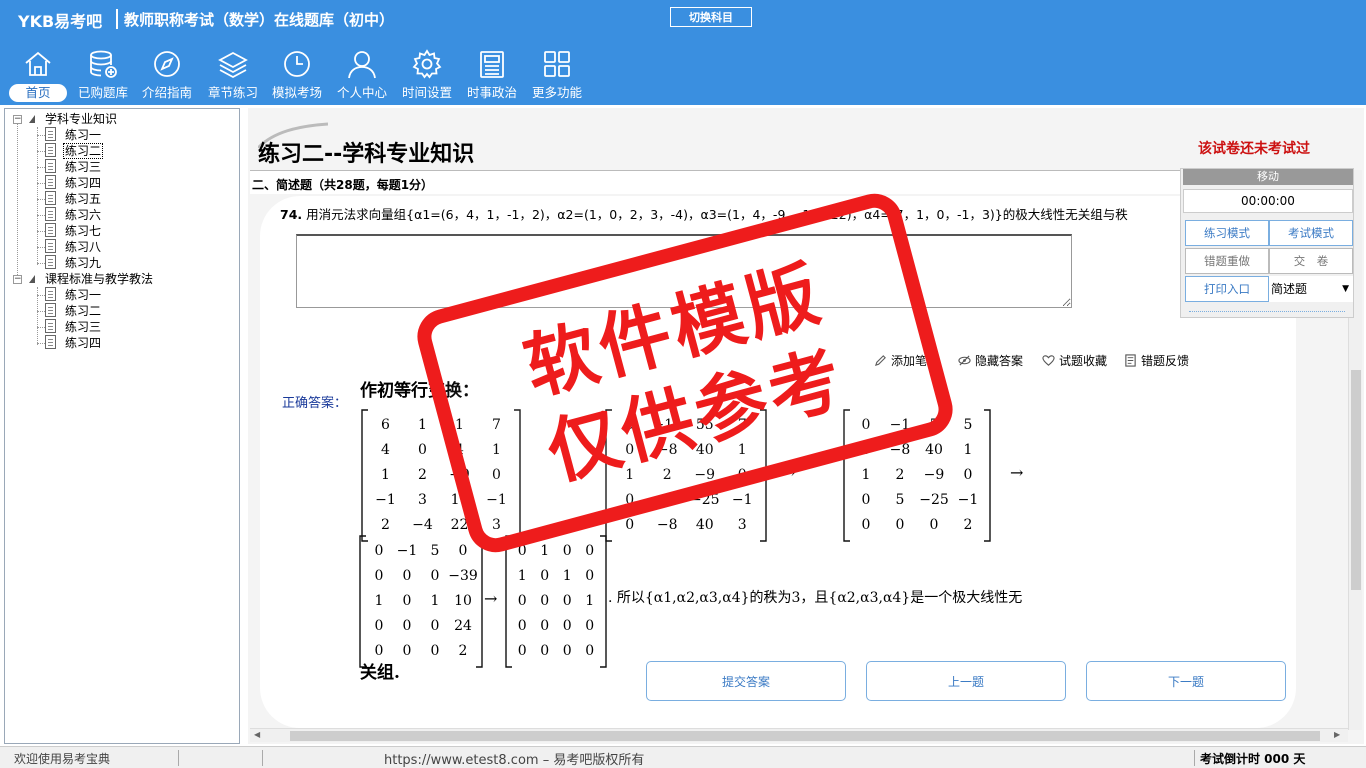 The height and width of the screenshot is (768, 1366). What do you see at coordinates (83, 135) in the screenshot?
I see `tree-item-practice-1: 练习一` at bounding box center [83, 135].